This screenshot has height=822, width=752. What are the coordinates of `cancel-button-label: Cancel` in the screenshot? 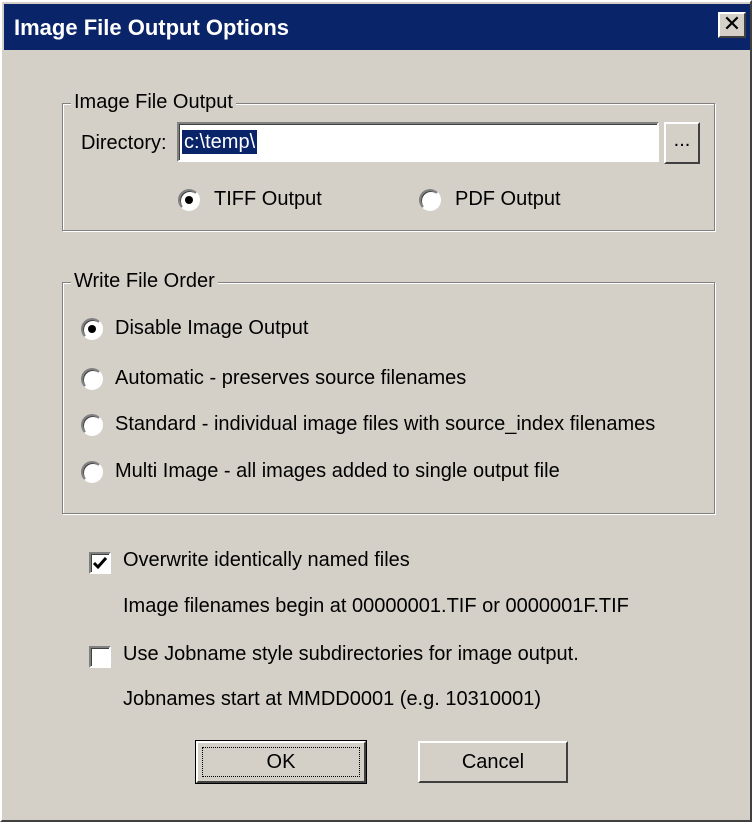 It's located at (493, 762).